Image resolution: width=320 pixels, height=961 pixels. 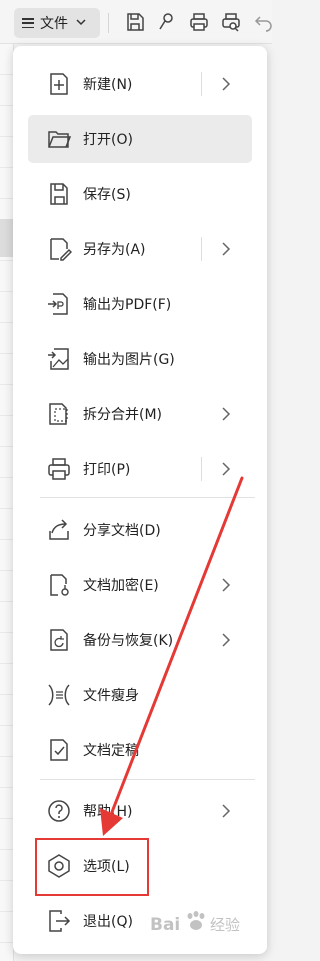 I want to click on menu-item-help: 帮助(H), so click(x=140, y=811).